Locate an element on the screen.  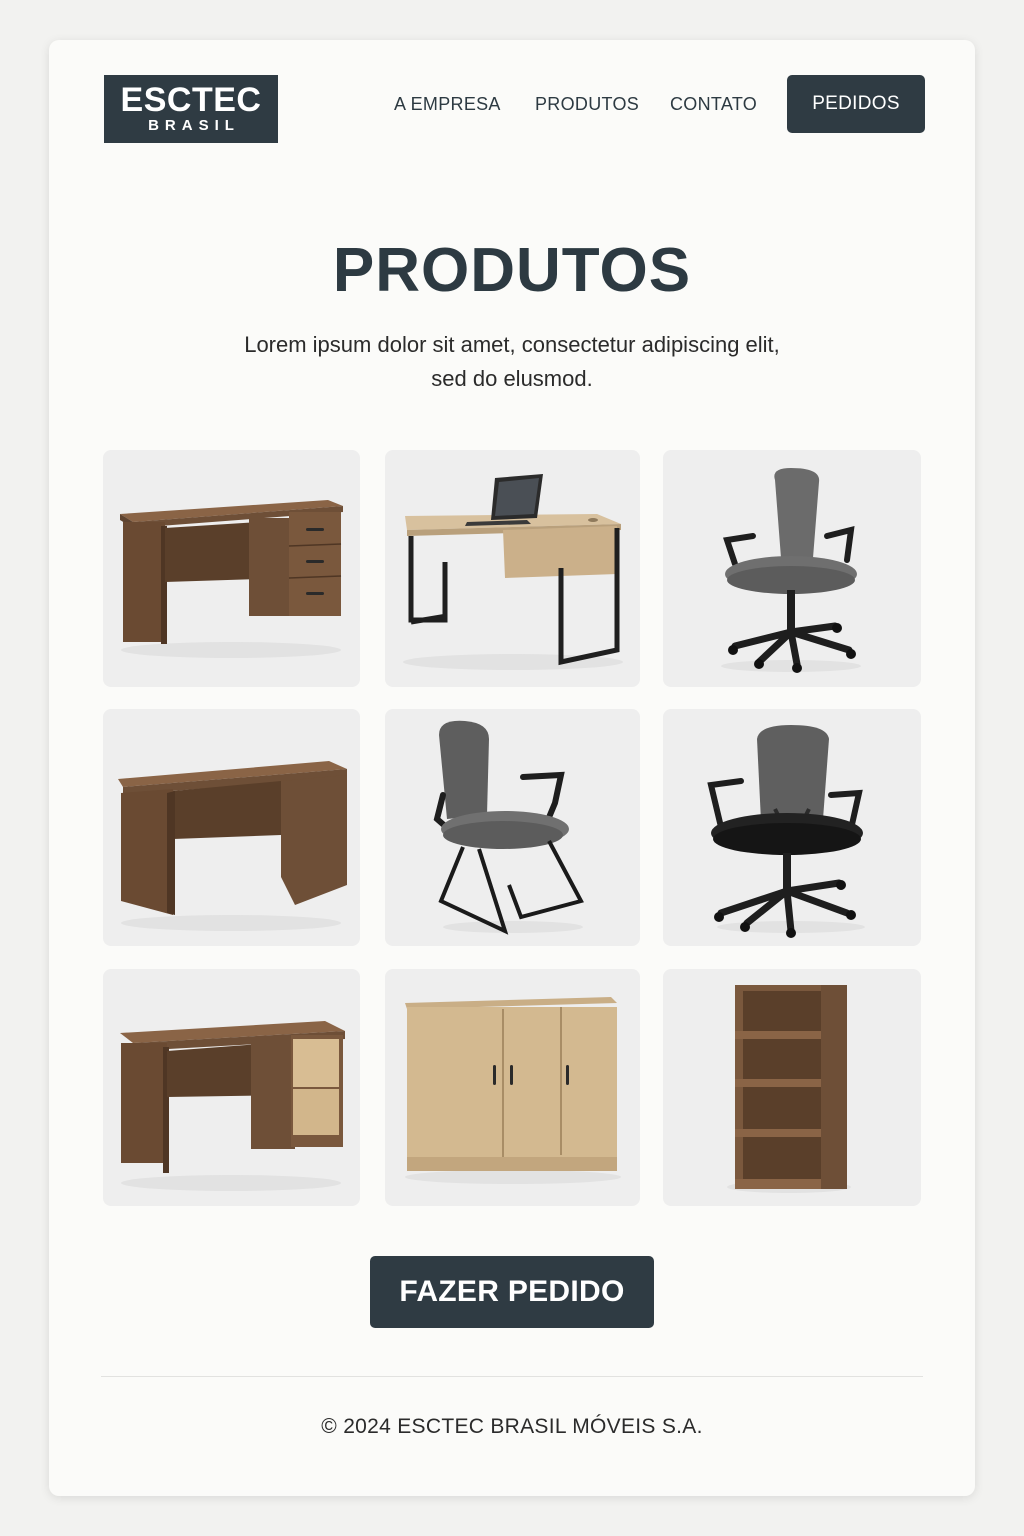
product-card-walnut-desk-simple is located at coordinates (231, 827).